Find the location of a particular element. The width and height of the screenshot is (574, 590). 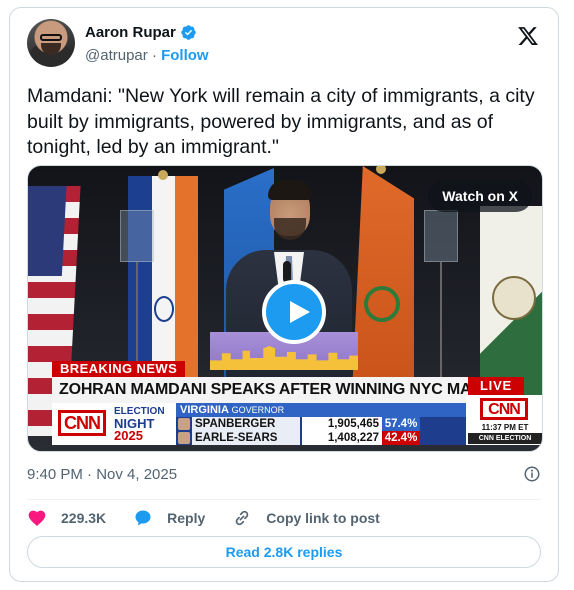

copy-link-button: Copy link to post is located at coordinates (306, 518).